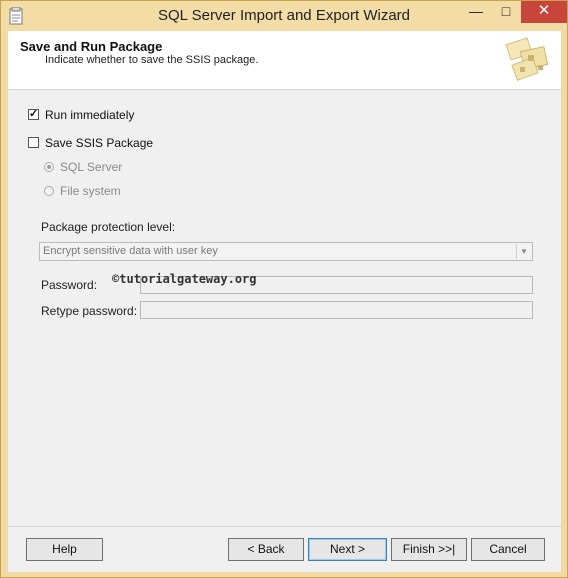  I want to click on protection-level-value: Encrypt sensitive data with user key, so click(130, 251).